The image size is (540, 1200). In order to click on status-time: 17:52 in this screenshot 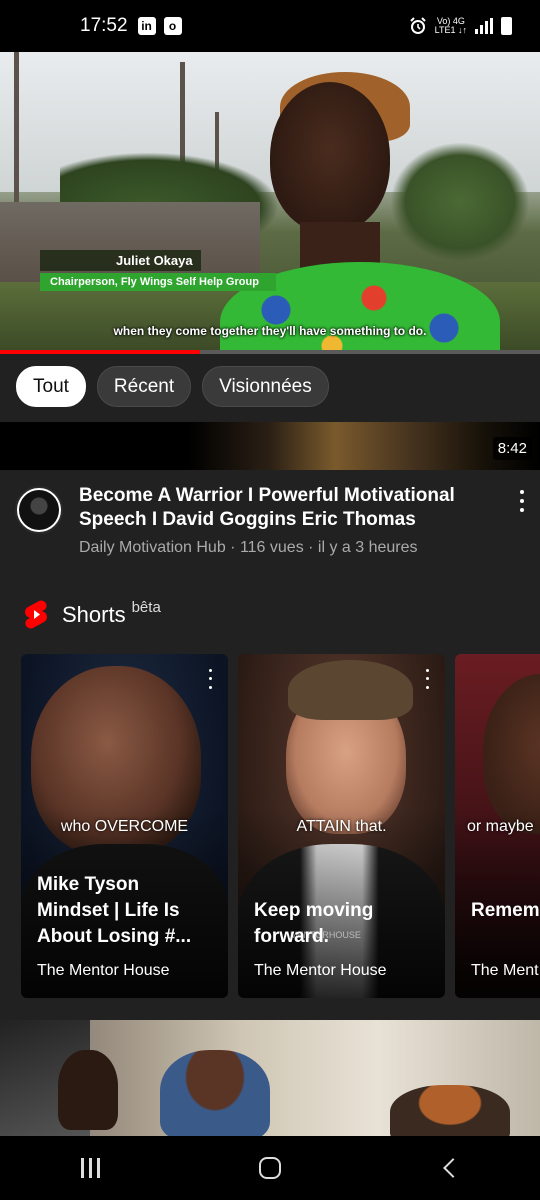, I will do `click(104, 25)`.